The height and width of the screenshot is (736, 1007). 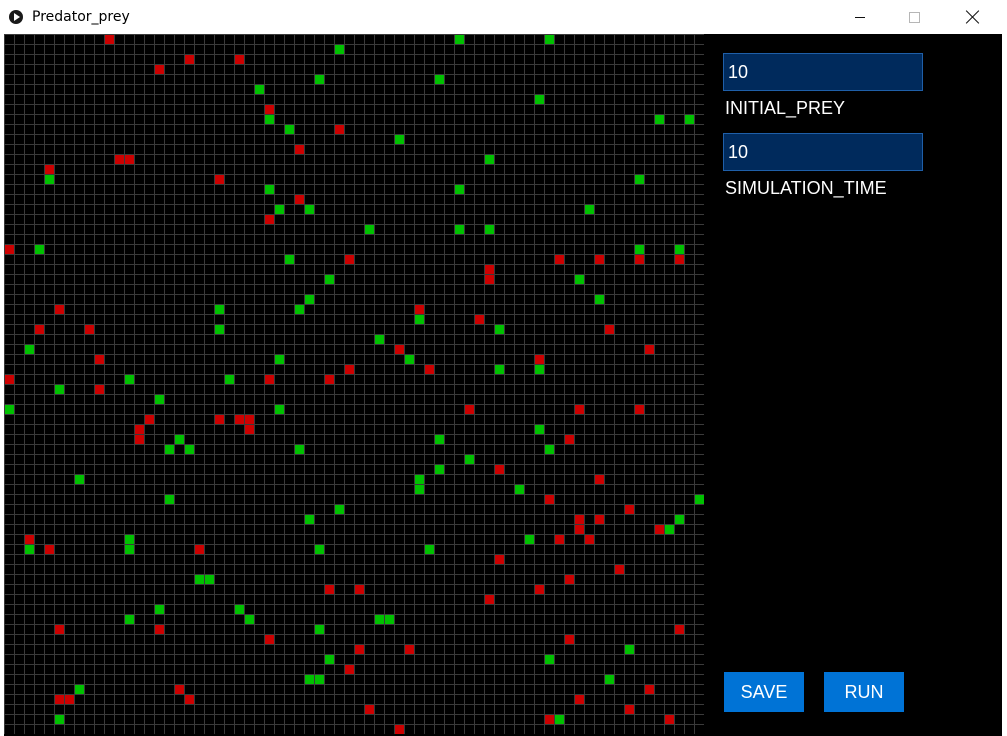 What do you see at coordinates (864, 692) in the screenshot?
I see `run-button: RUN` at bounding box center [864, 692].